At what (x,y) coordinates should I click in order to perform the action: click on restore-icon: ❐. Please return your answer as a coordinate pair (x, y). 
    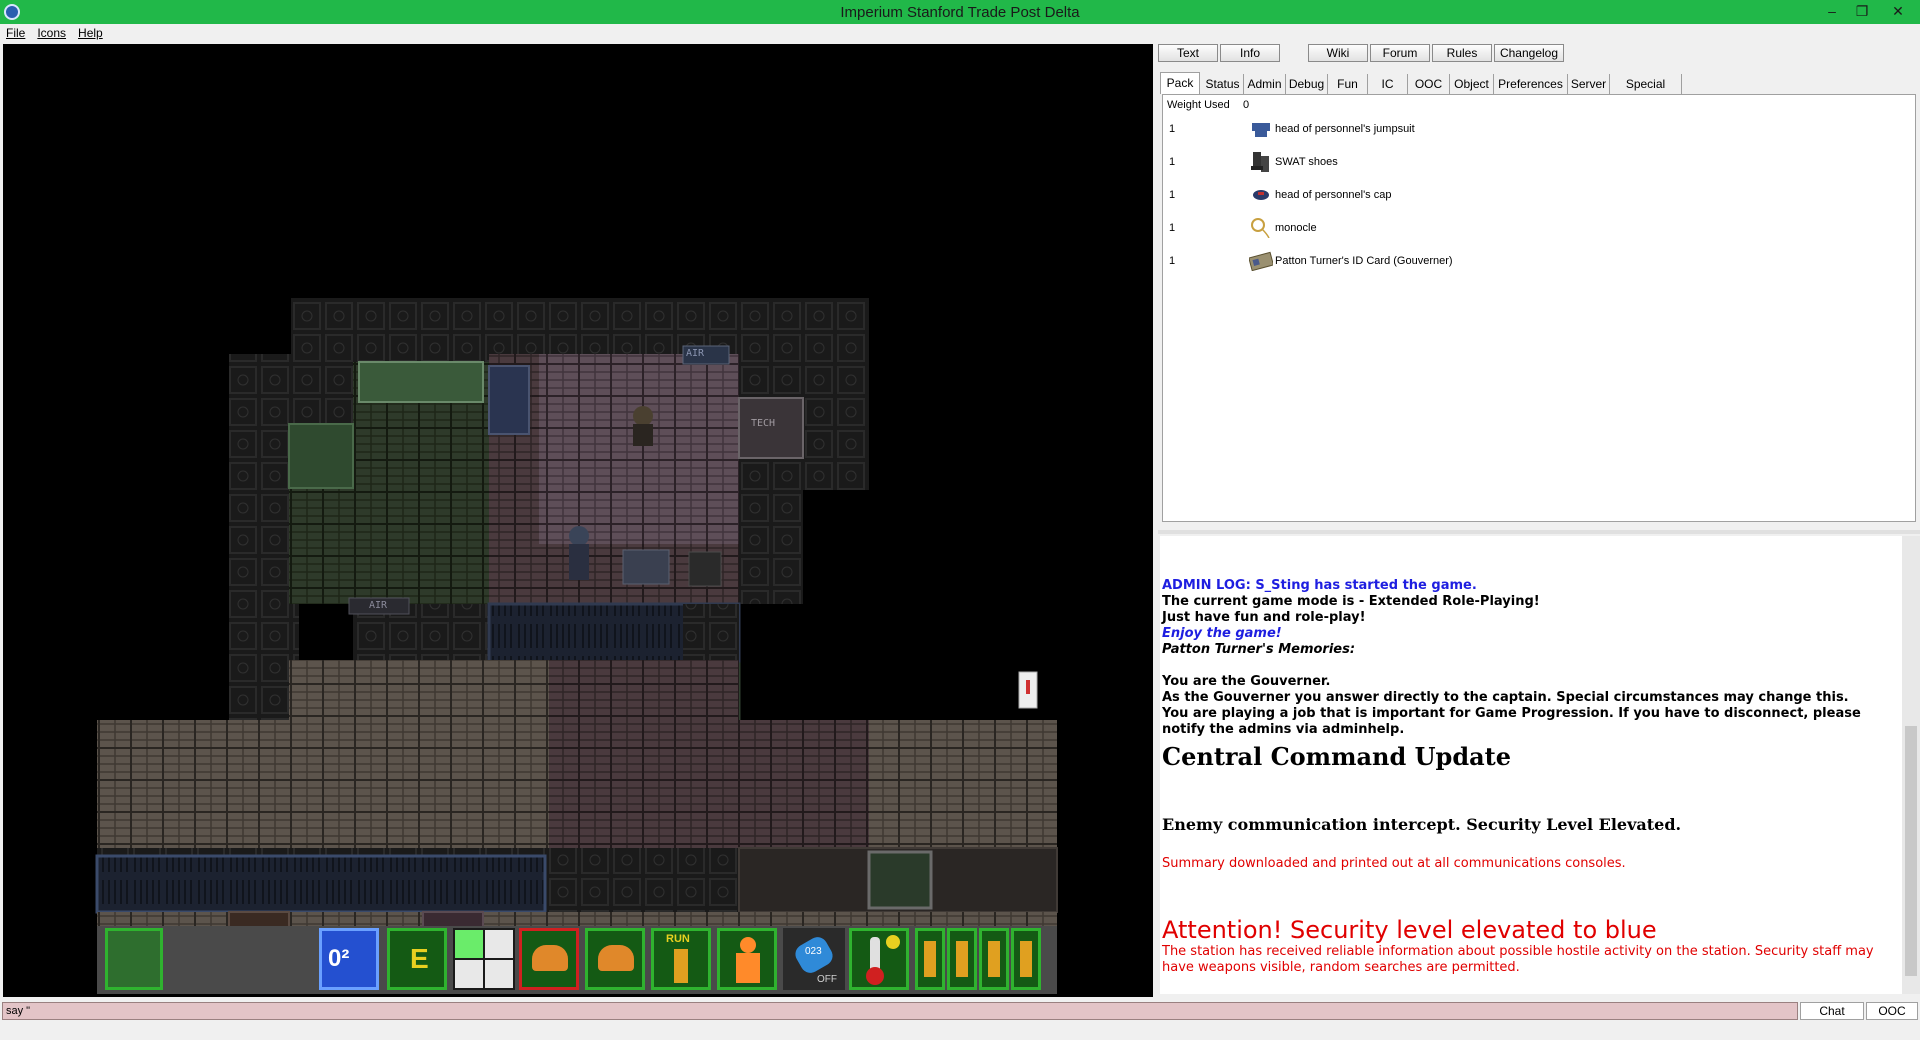
    Looking at the image, I should click on (1862, 12).